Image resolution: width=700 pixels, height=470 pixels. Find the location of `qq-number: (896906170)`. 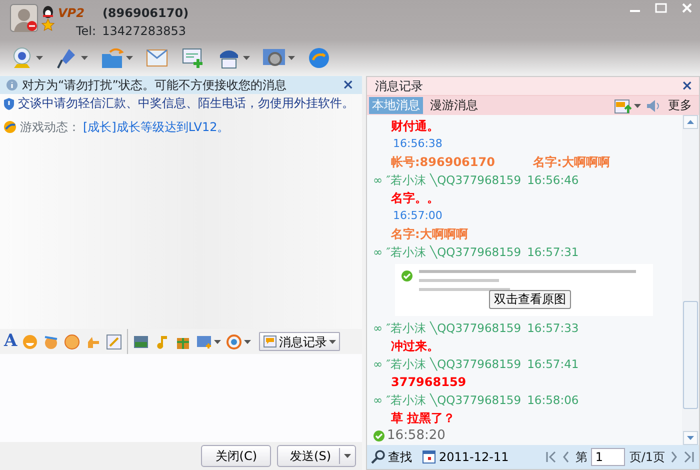

qq-number: (896906170) is located at coordinates (145, 13).